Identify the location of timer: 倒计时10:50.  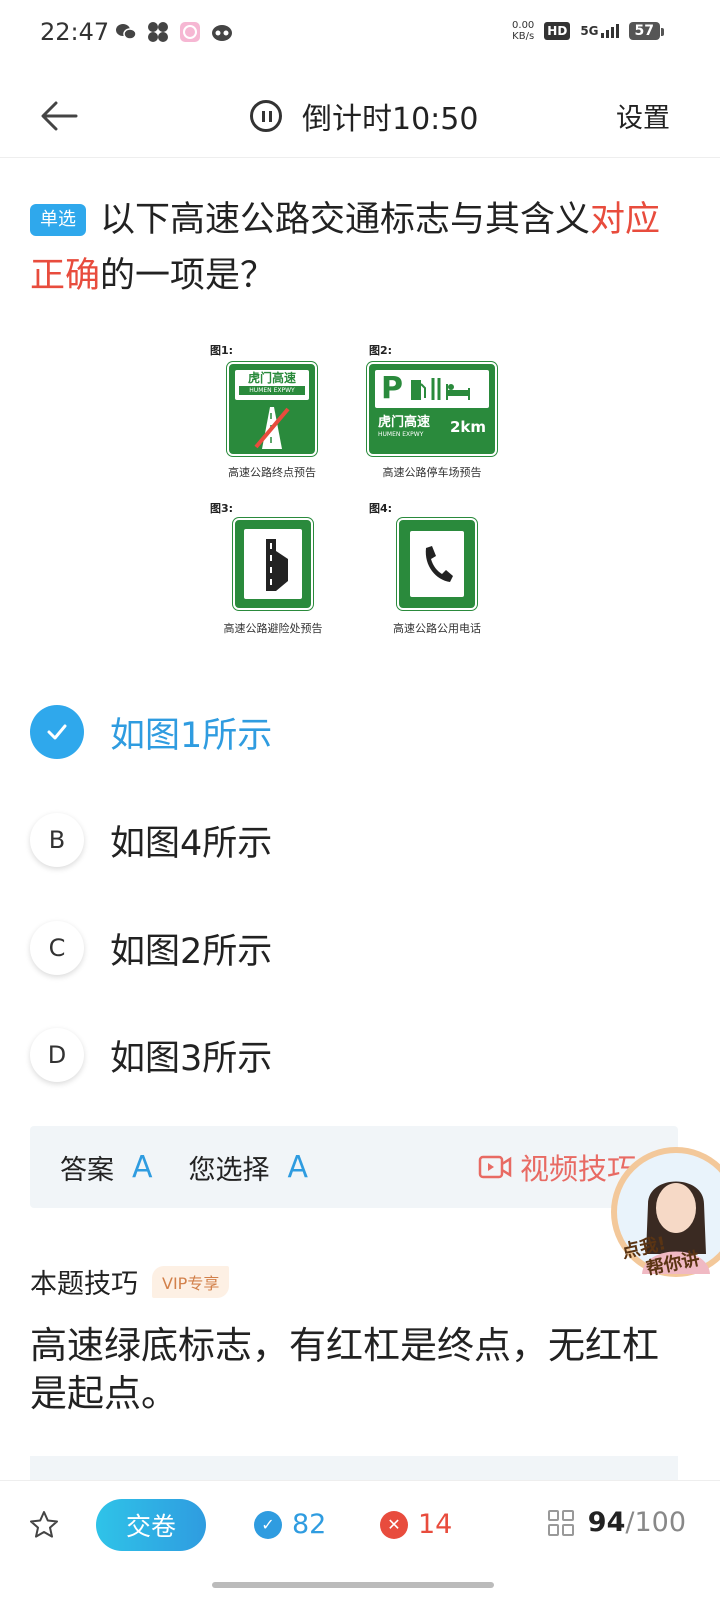
(364, 116).